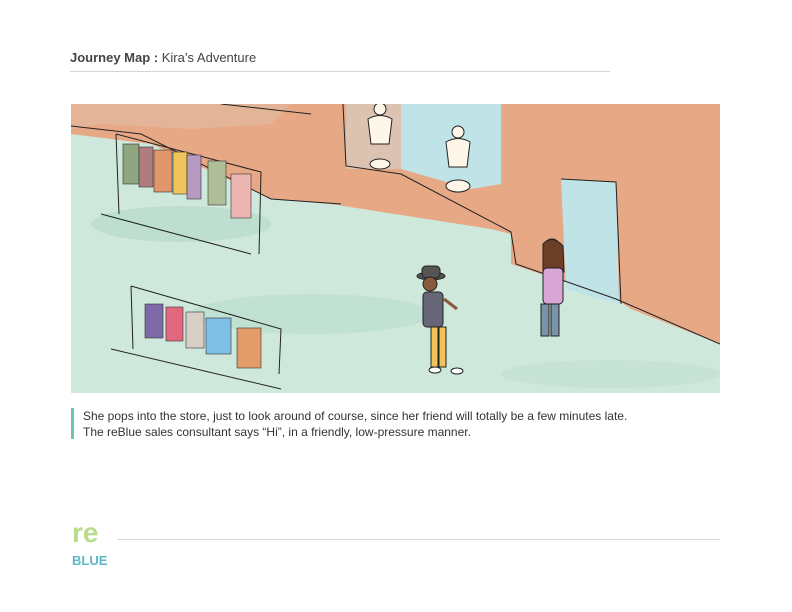  I want to click on header-label: Journey Map :, so click(114, 57).